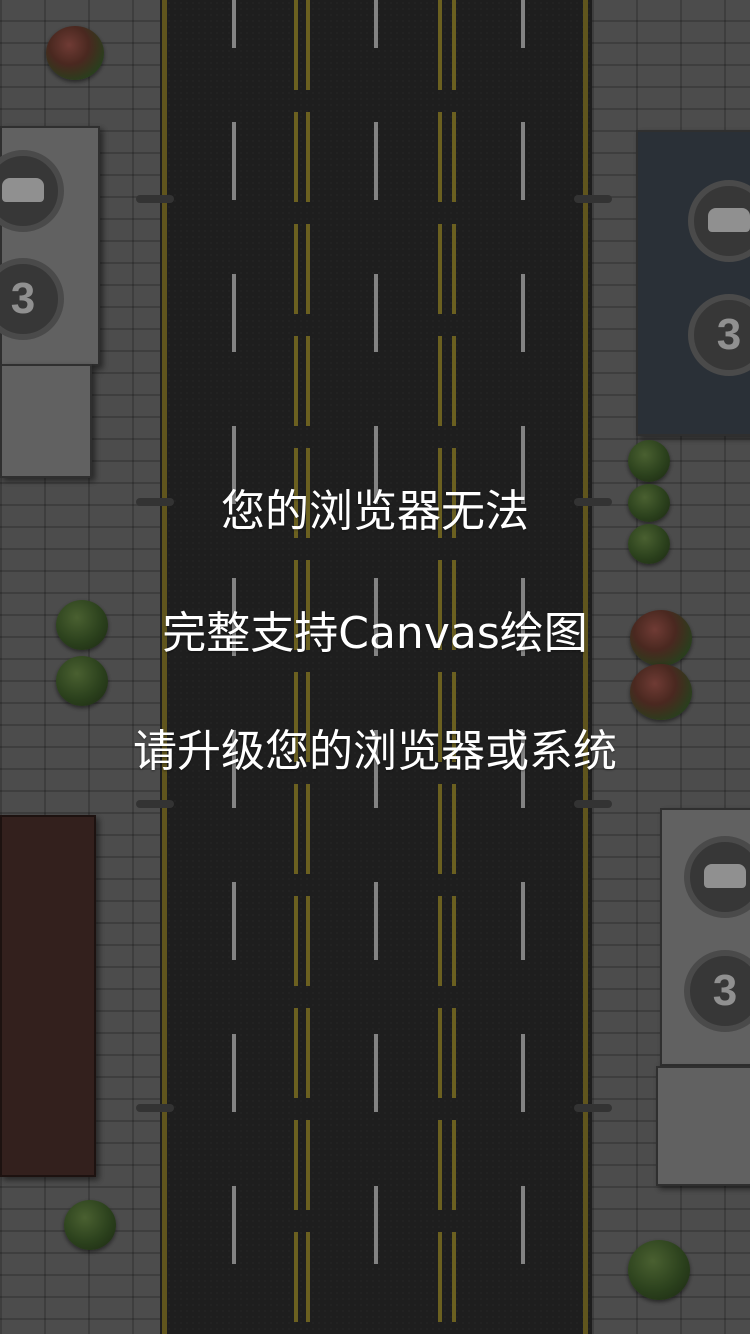  I want to click on unsupported-message-line-2: 完整支持Canvas绘图, so click(375, 633).